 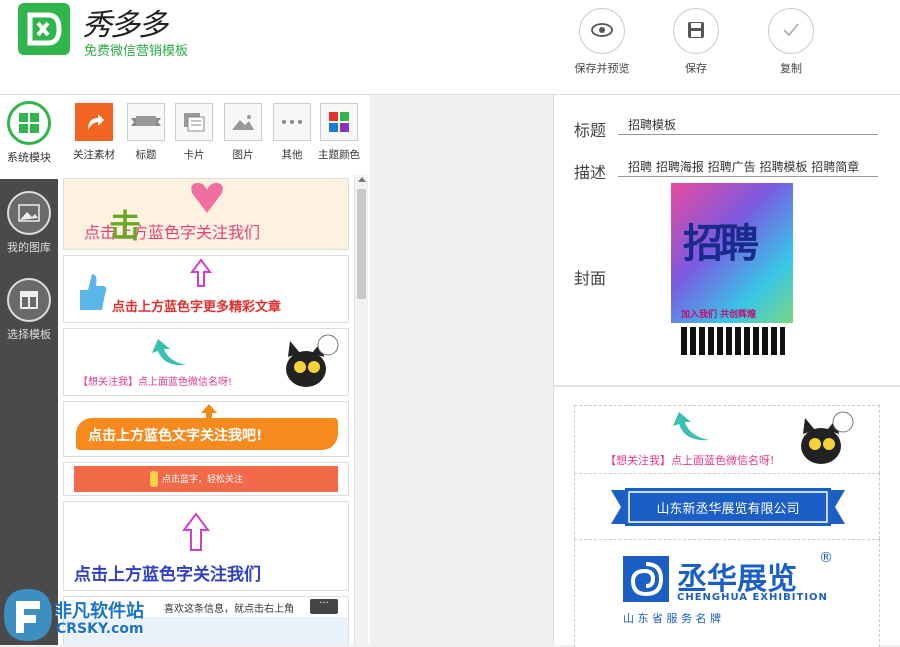 I want to click on cat-label: 卡片, so click(x=194, y=155).